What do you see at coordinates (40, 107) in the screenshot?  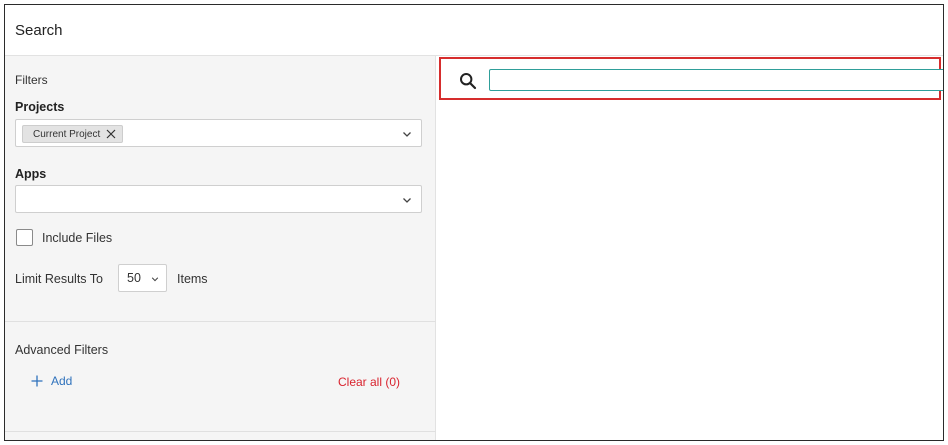 I see `projects-label: Projects` at bounding box center [40, 107].